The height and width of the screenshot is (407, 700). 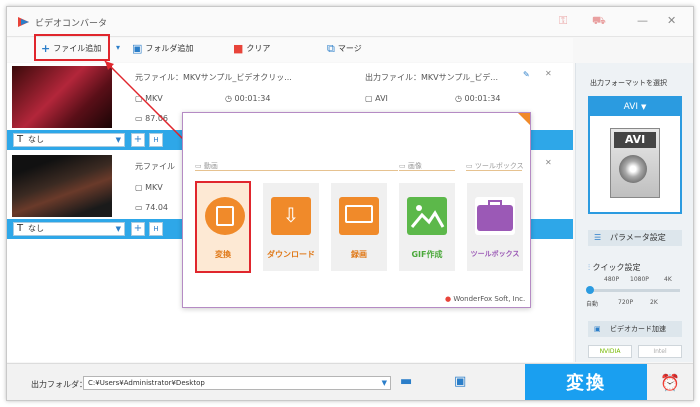 What do you see at coordinates (485, 299) in the screenshot?
I see `brand-footer: ● WonderFox Soft, Inc.` at bounding box center [485, 299].